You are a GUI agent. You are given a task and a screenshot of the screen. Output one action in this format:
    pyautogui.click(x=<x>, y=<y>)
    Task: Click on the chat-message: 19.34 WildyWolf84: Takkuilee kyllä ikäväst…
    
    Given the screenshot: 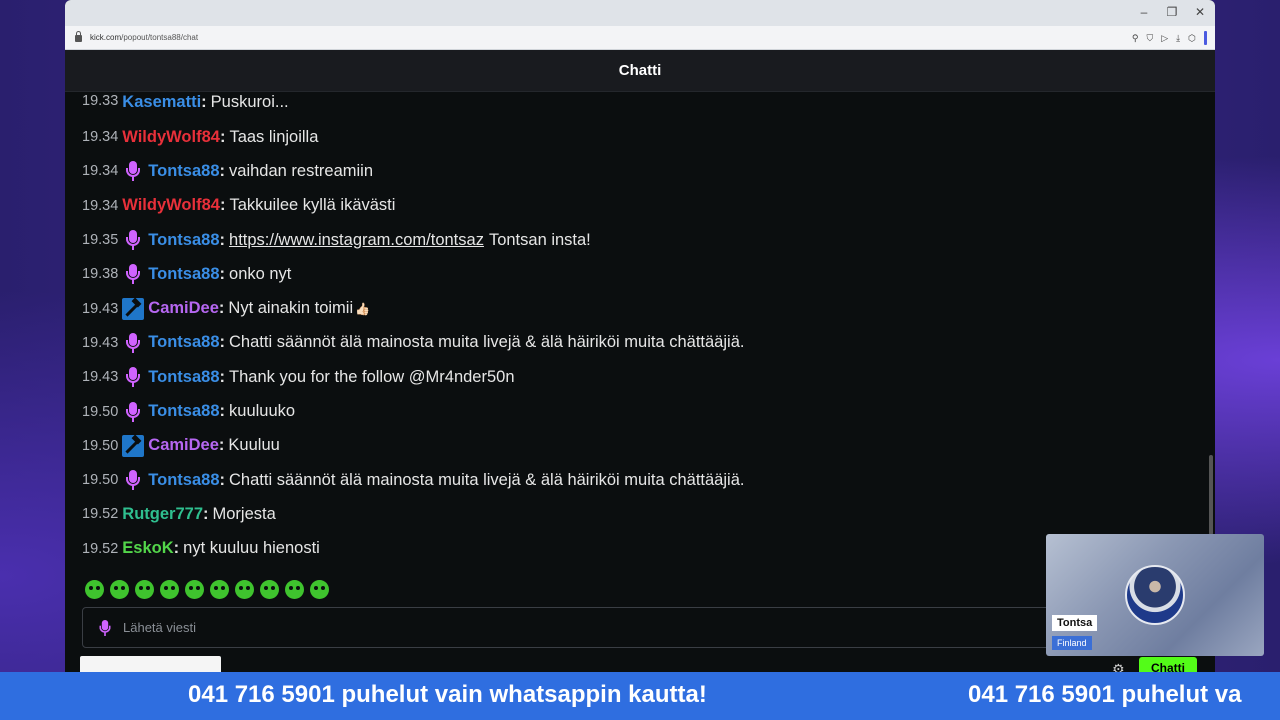 What is the action you would take?
    pyautogui.click(x=648, y=206)
    